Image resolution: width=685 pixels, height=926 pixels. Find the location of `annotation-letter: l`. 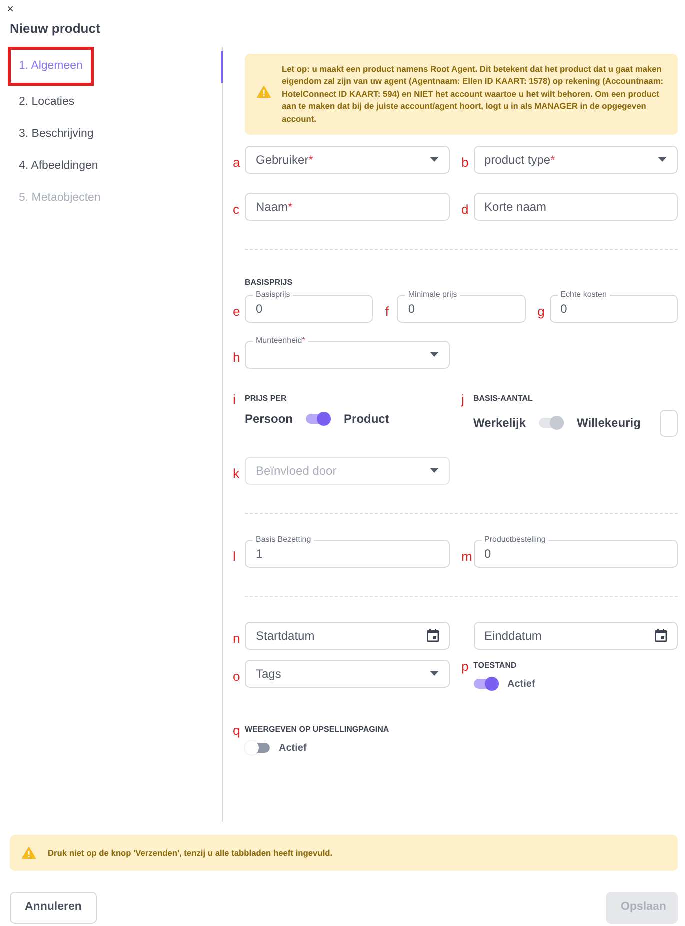

annotation-letter: l is located at coordinates (235, 555).